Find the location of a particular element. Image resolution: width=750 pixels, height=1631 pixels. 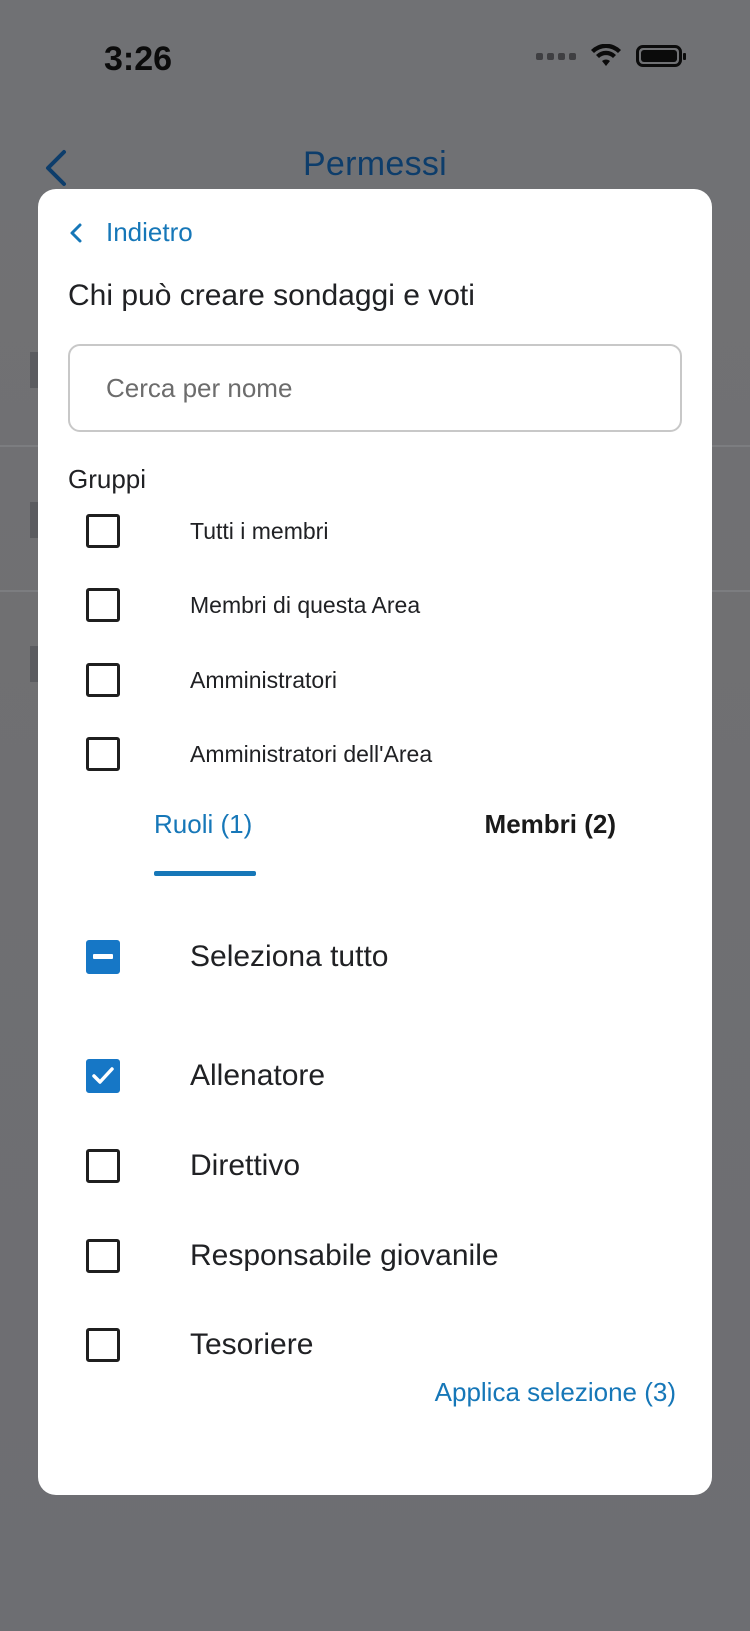

checkmark-icon is located at coordinates (103, 1075).